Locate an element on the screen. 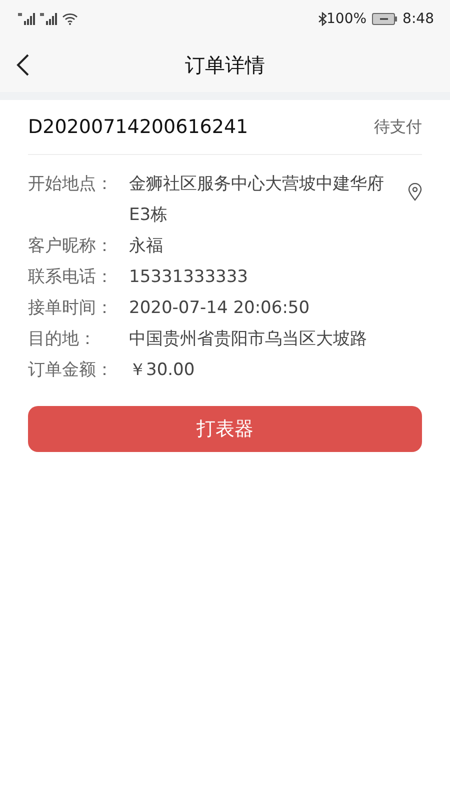  field-label: 接单时间： is located at coordinates (71, 308).